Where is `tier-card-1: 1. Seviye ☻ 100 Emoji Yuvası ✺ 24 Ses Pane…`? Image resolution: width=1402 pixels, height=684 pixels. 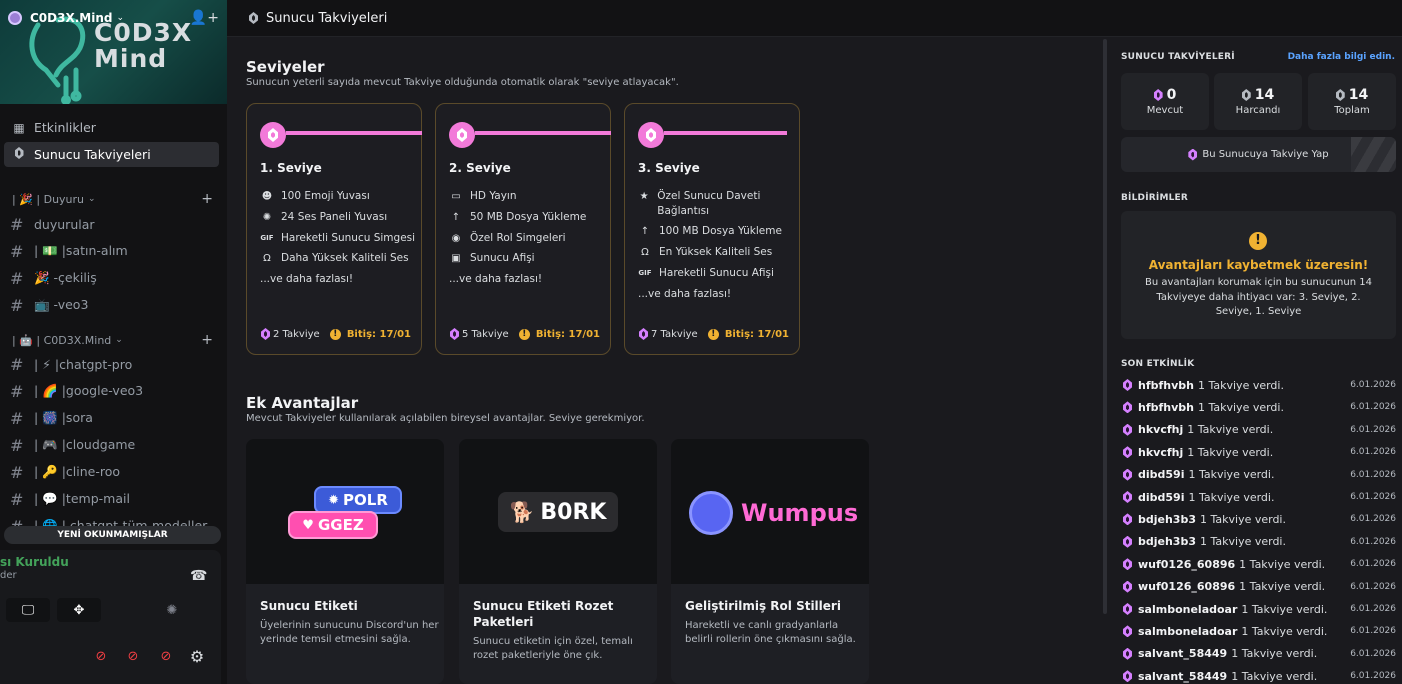
tier-card-1: 1. Seviye ☻ 100 Emoji Yuvası ✺ 24 Ses Pane… is located at coordinates (334, 229).